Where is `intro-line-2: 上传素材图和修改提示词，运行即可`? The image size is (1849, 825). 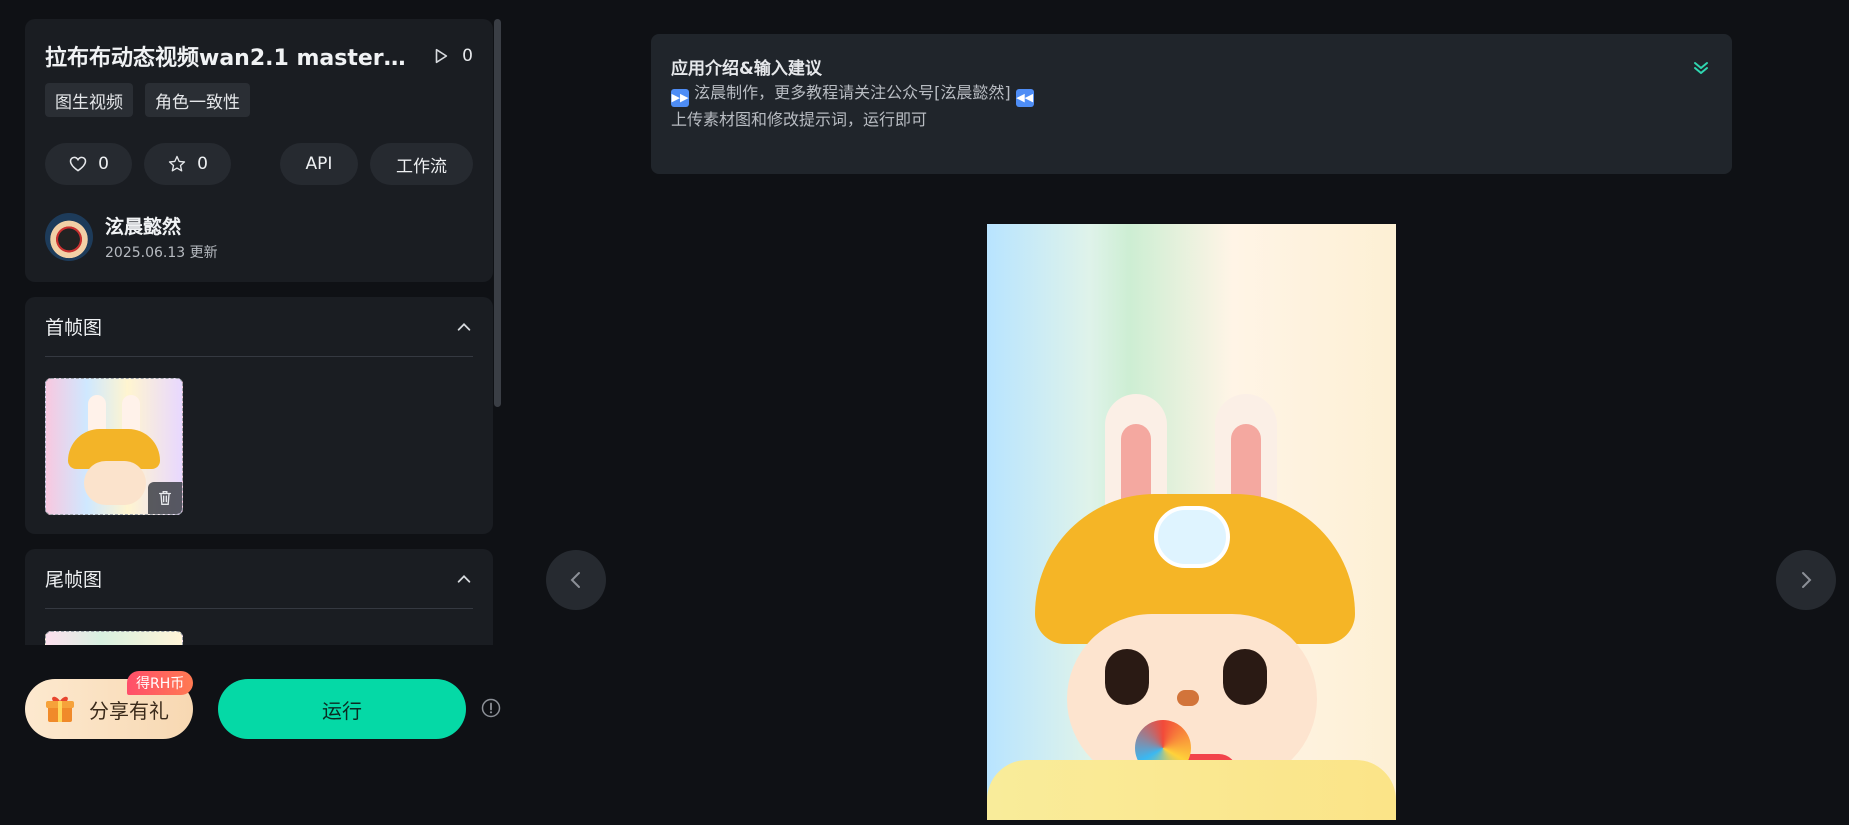 intro-line-2: 上传素材图和修改提示词，运行即可 is located at coordinates (799, 119).